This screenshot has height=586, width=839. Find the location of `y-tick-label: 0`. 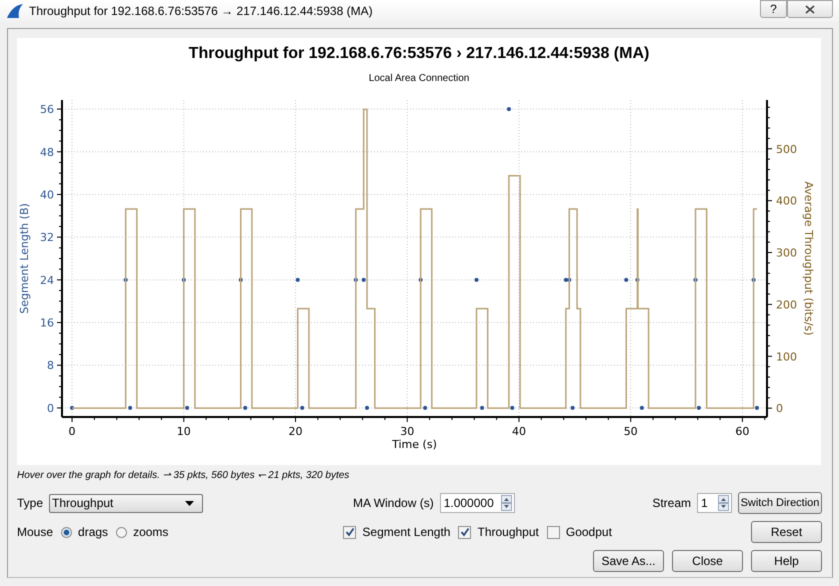

y-tick-label: 0 is located at coordinates (50, 408).